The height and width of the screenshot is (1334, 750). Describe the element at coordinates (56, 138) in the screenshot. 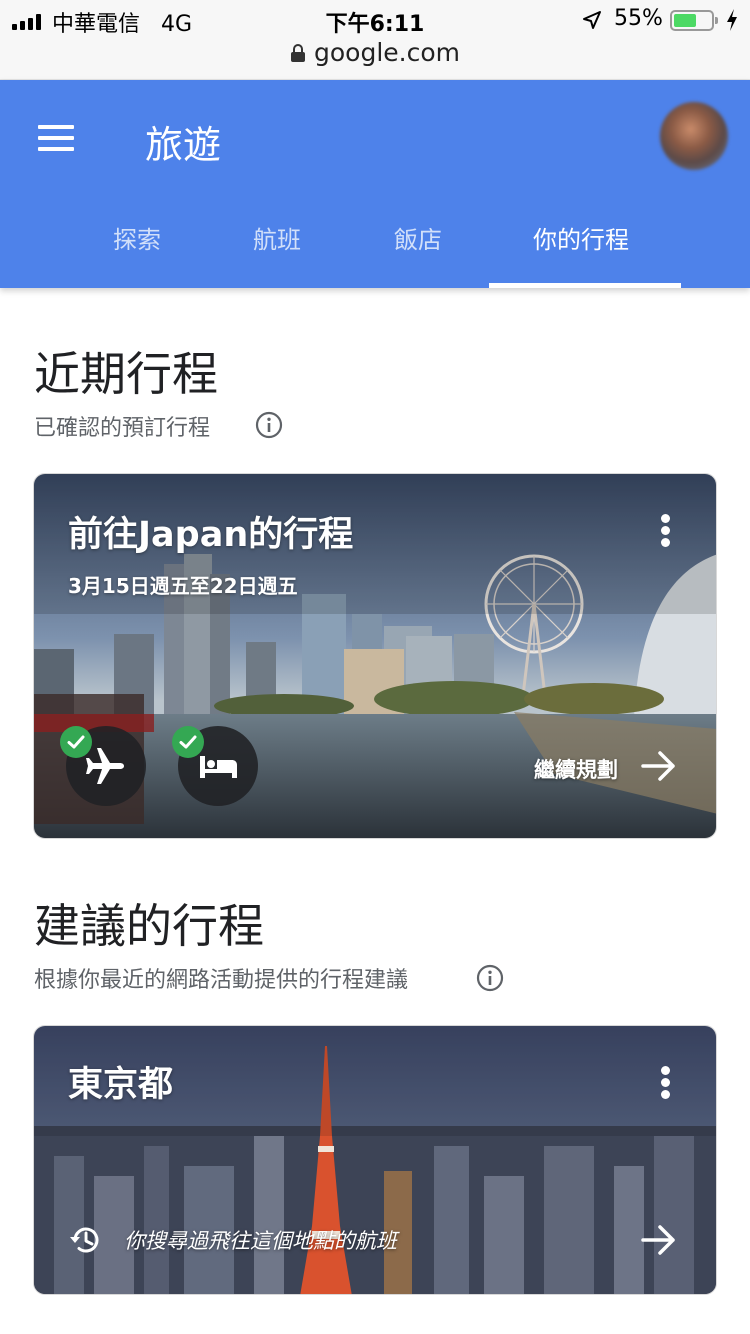

I see `menu-icon` at that location.